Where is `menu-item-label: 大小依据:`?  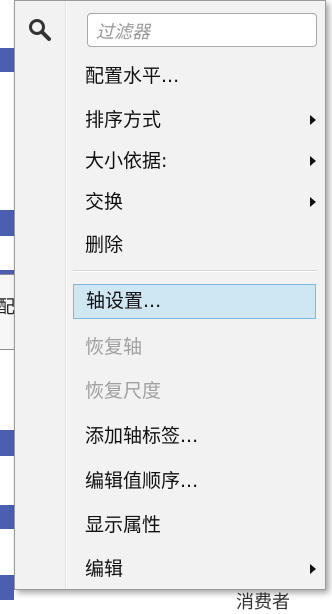
menu-item-label: 大小依据: is located at coordinates (126, 161).